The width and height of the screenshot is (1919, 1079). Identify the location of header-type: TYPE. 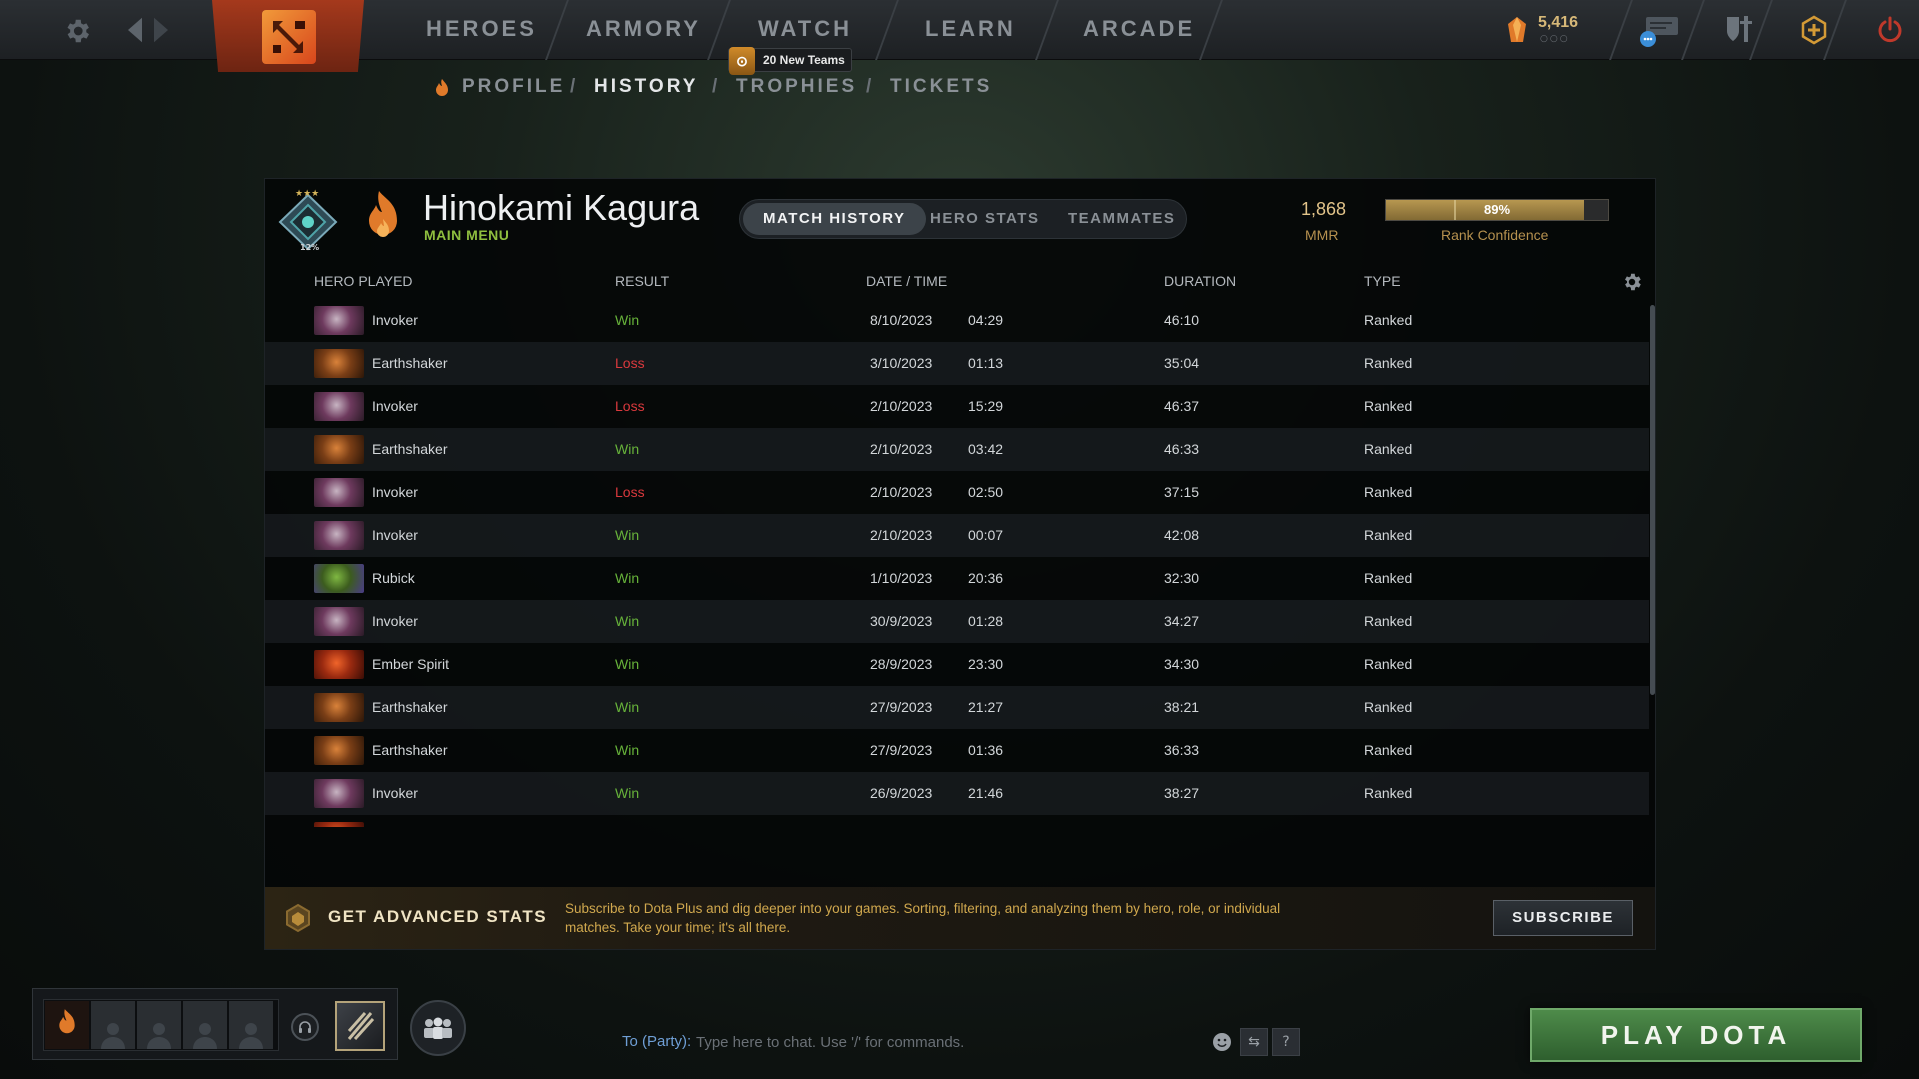
(1382, 281).